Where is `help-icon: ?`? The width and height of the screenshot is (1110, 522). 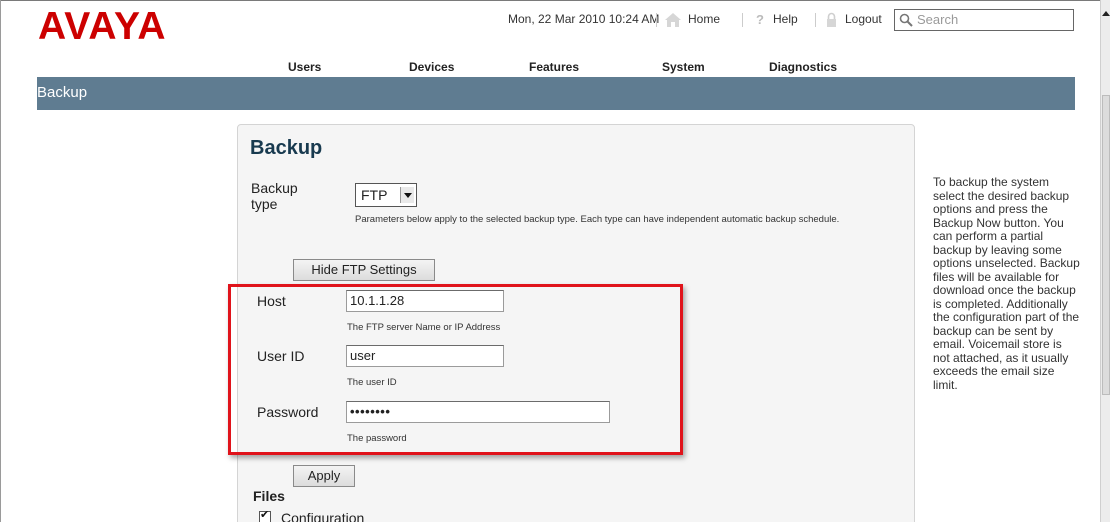 help-icon: ? is located at coordinates (762, 20).